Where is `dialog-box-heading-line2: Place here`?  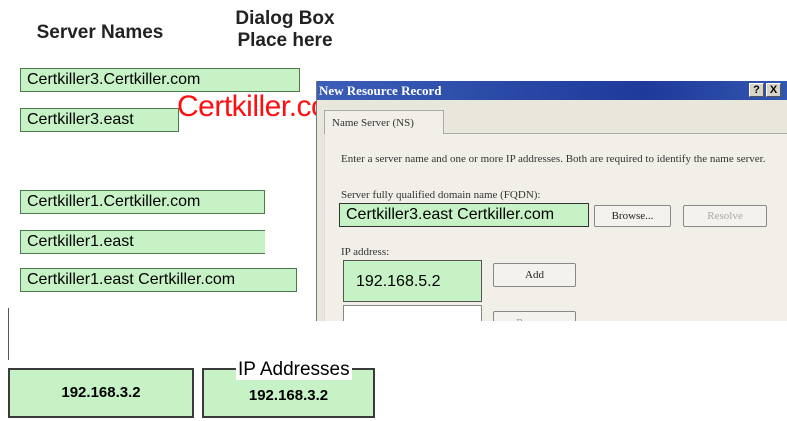
dialog-box-heading-line2: Place here is located at coordinates (285, 40).